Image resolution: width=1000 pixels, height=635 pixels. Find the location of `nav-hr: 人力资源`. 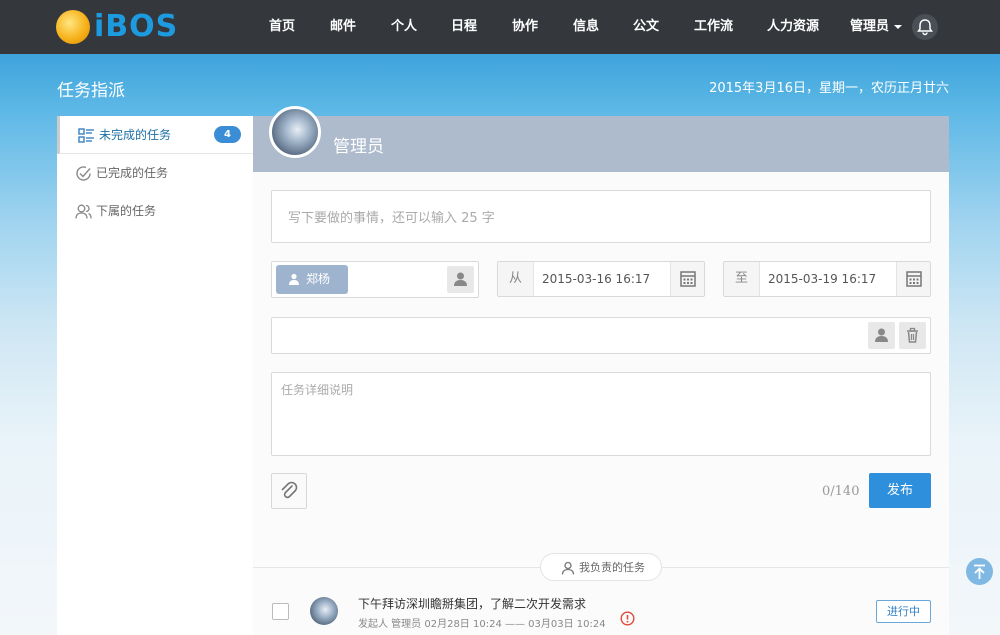

nav-hr: 人力资源 is located at coordinates (793, 27).